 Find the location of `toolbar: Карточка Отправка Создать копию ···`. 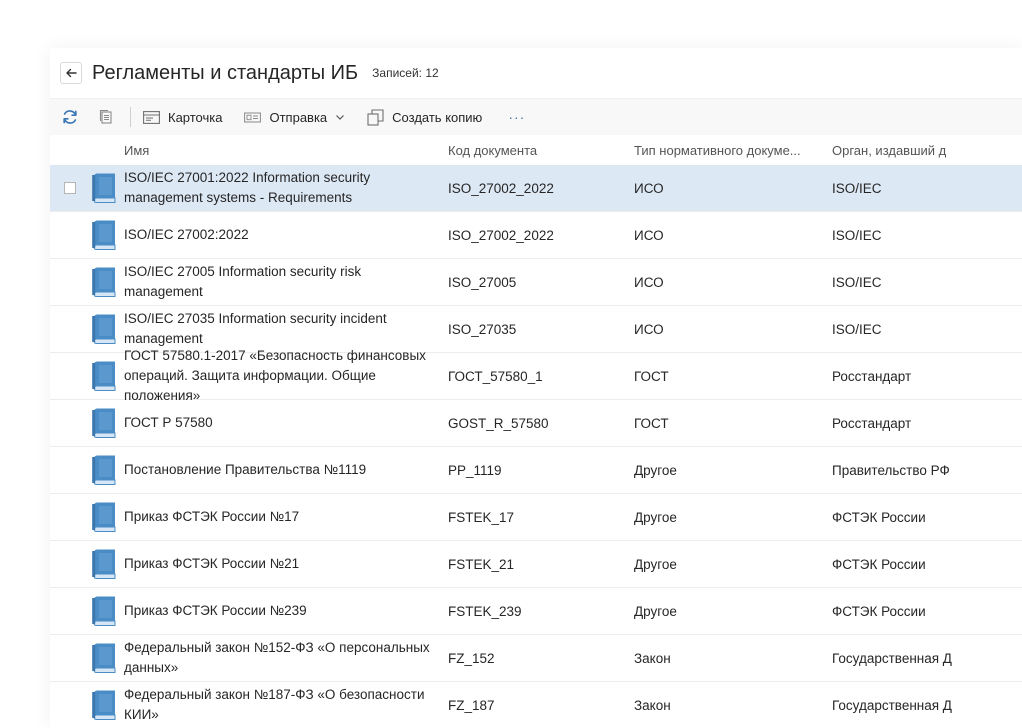

toolbar: Карточка Отправка Создать копию ··· is located at coordinates (536, 116).